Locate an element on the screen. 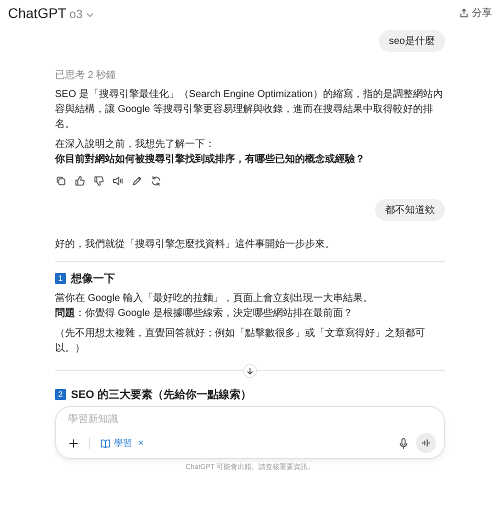 The height and width of the screenshot is (530, 500). add-button is located at coordinates (73, 443).